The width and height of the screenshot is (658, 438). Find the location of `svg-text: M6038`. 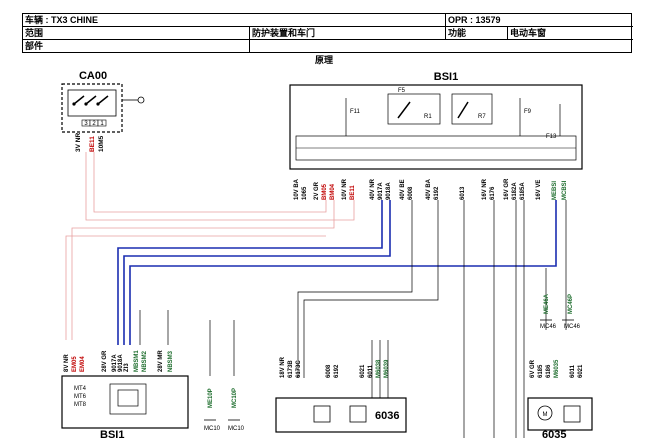

svg-text: M6038 is located at coordinates (379, 368).